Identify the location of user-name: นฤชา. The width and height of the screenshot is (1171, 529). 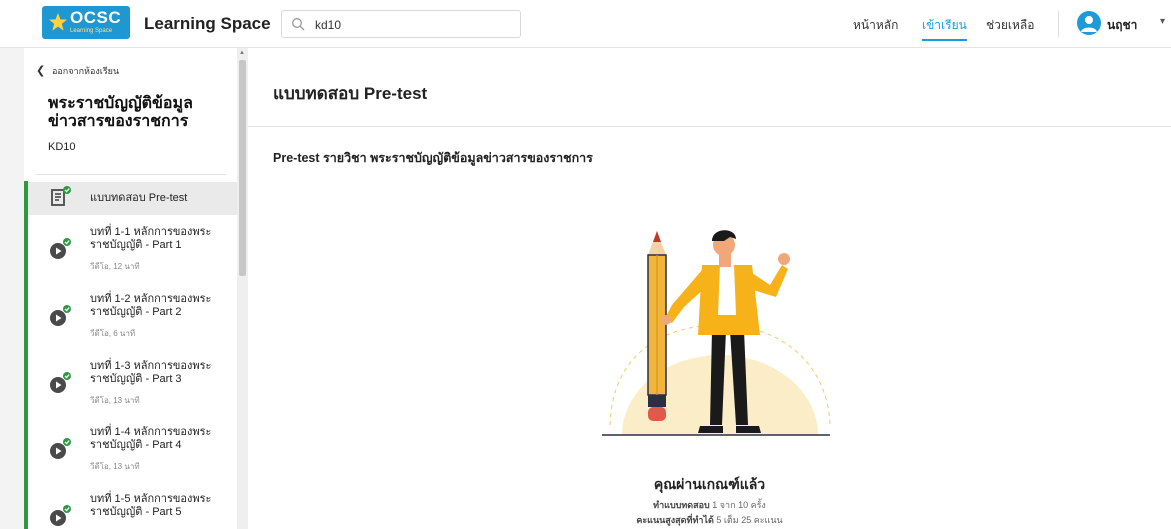
(1122, 25).